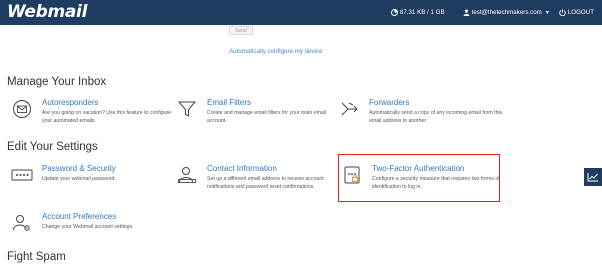 The image size is (602, 277). I want to click on email-filters-link: Email Filters, so click(229, 102).